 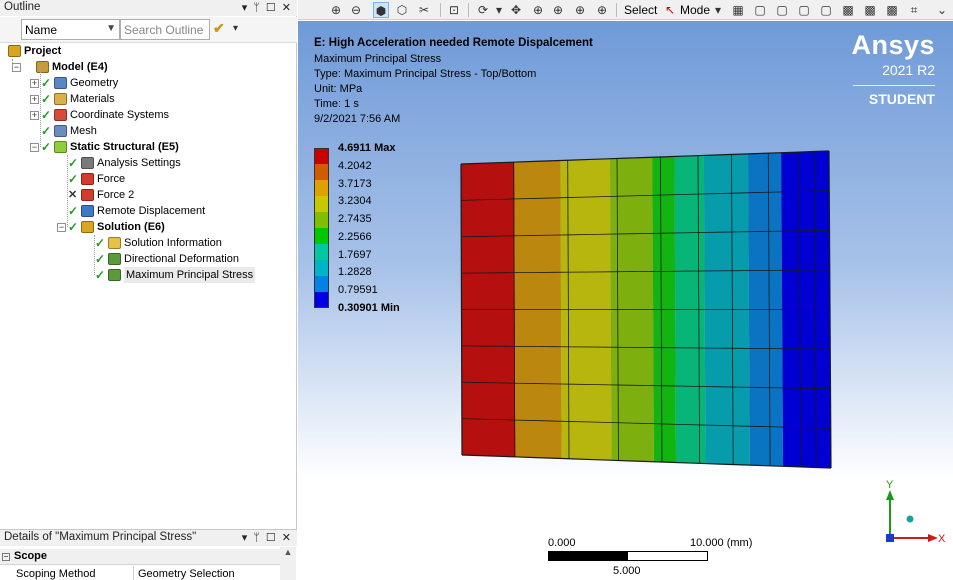 I want to click on tree-node: + ✓ Coordinate Systems, so click(x=148, y=115).